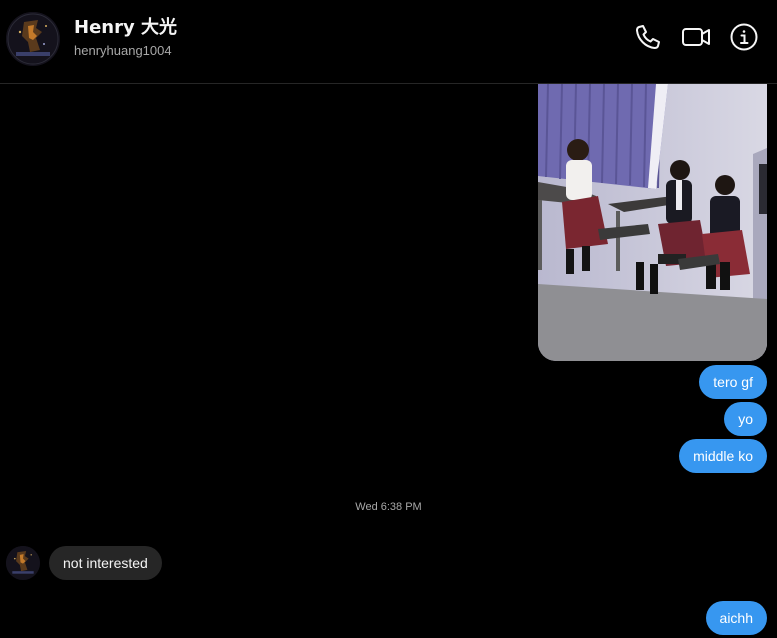  I want to click on classroom-photo, so click(652, 222).